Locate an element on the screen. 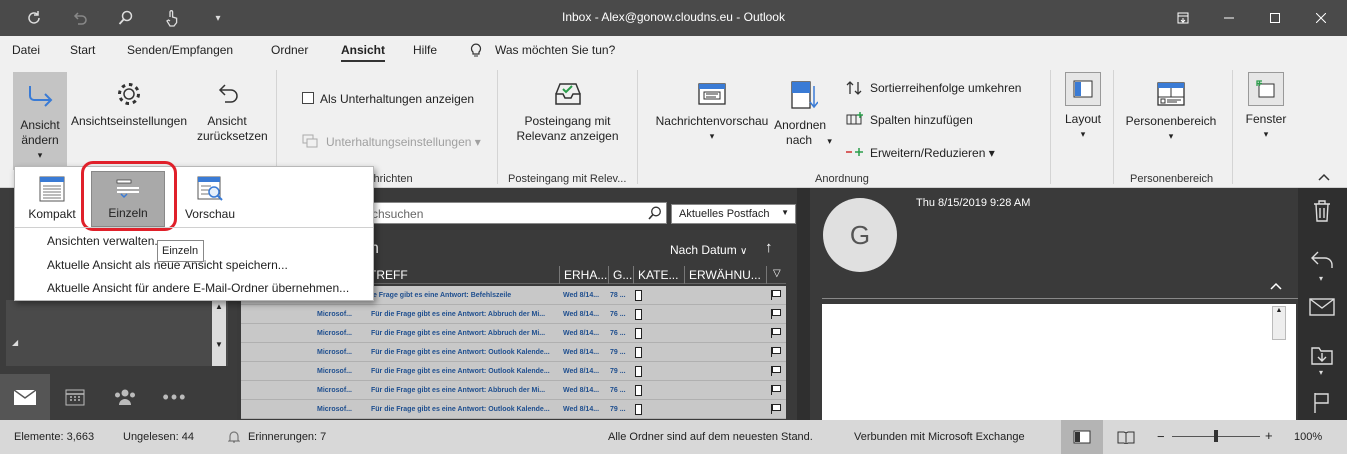 This screenshot has height=454, width=1347. more-icon: ••• is located at coordinates (175, 397).